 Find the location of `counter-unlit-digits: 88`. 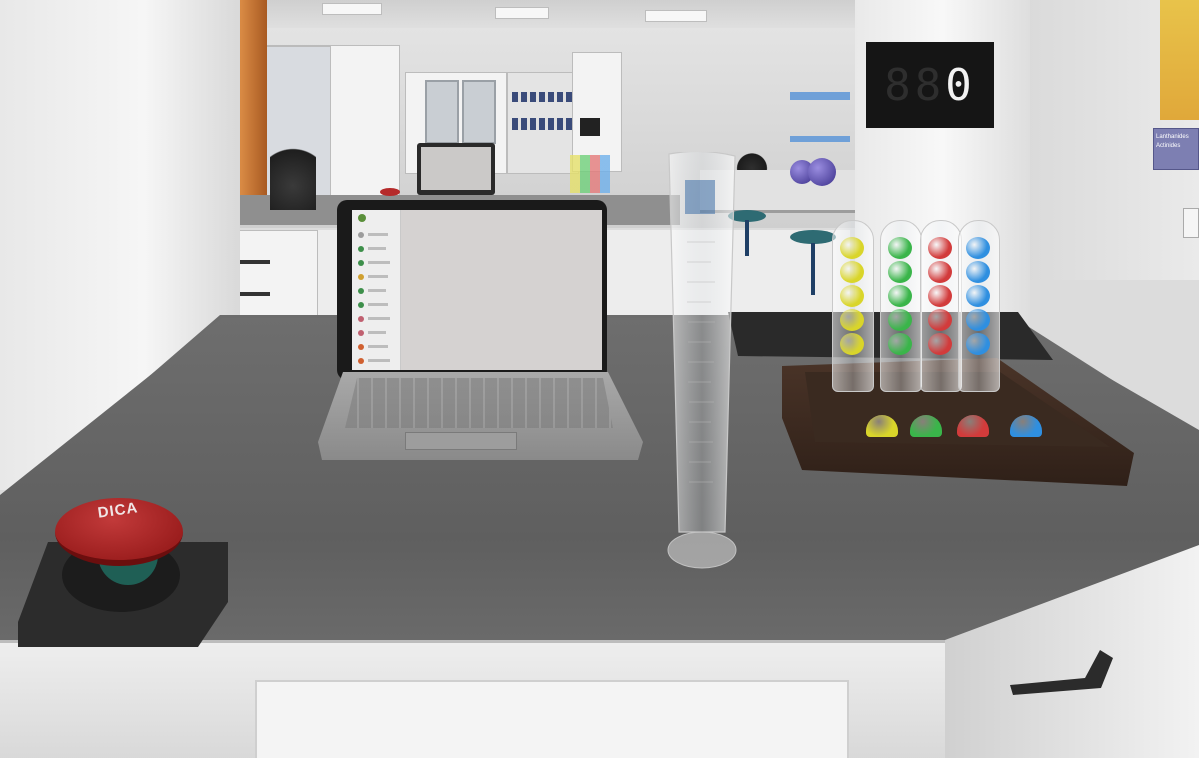

counter-unlit-digits: 88 is located at coordinates (915, 85).